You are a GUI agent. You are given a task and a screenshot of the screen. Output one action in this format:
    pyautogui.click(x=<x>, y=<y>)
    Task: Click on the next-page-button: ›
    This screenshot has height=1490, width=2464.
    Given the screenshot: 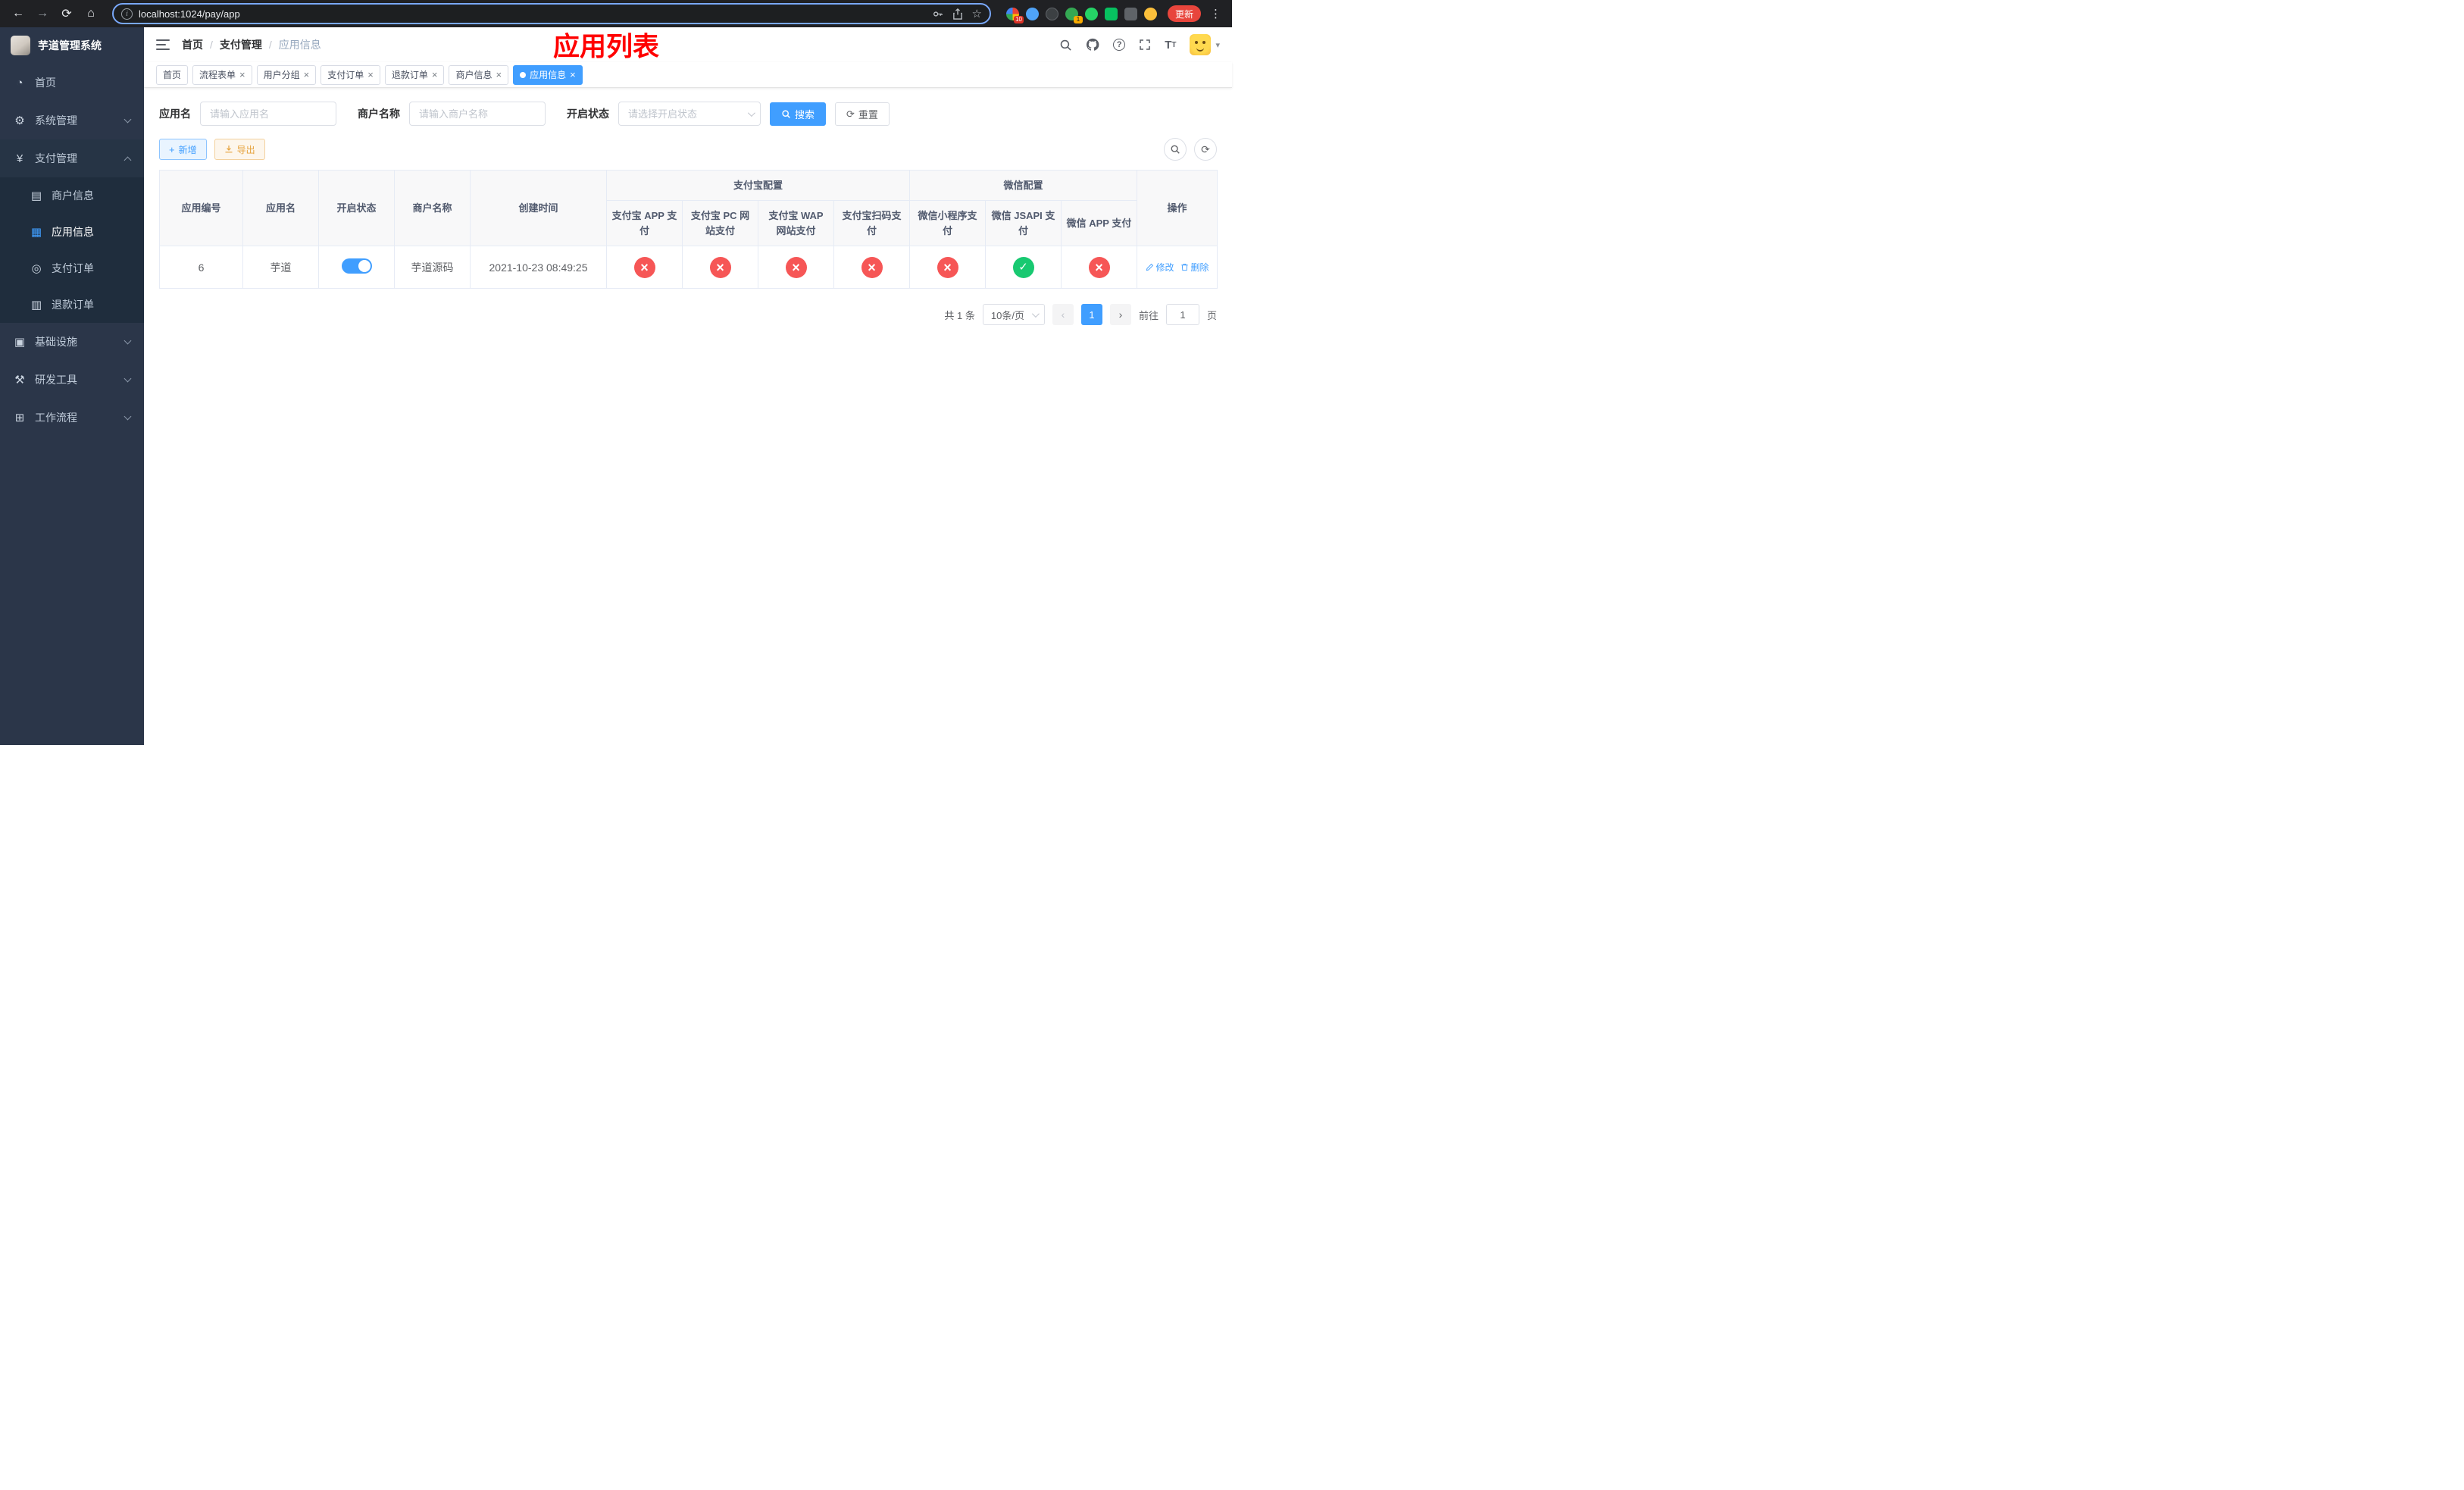 What is the action you would take?
    pyautogui.click(x=1120, y=314)
    